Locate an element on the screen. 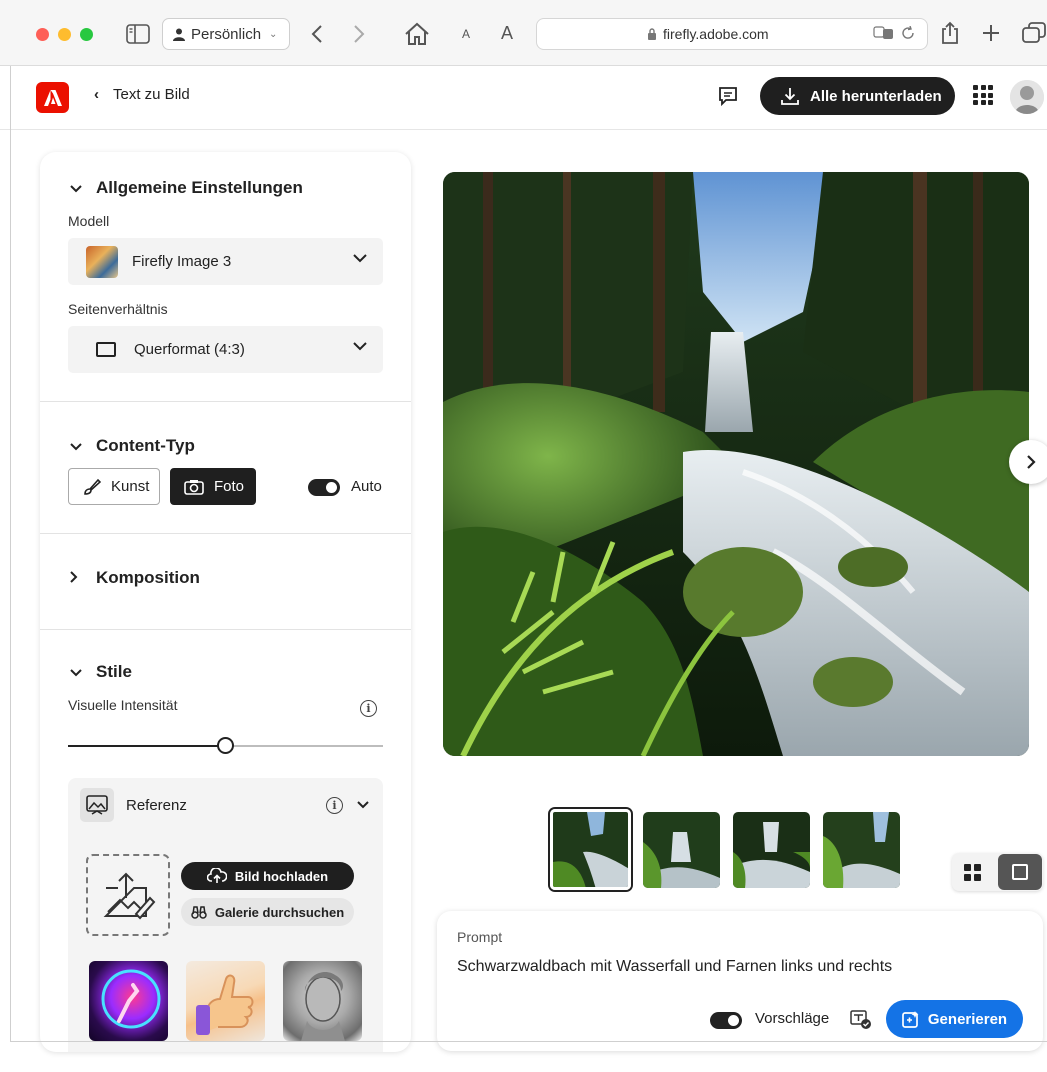 This screenshot has width=1047, height=1072. visual-intensity-slider is located at coordinates (225, 745).